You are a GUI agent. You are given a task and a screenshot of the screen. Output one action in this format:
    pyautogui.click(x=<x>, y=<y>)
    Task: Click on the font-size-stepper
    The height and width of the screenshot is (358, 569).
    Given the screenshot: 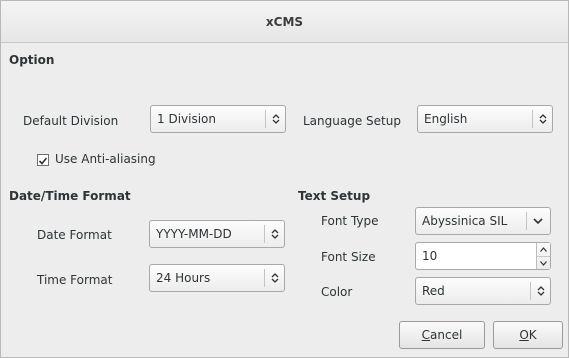 What is the action you would take?
    pyautogui.click(x=543, y=256)
    